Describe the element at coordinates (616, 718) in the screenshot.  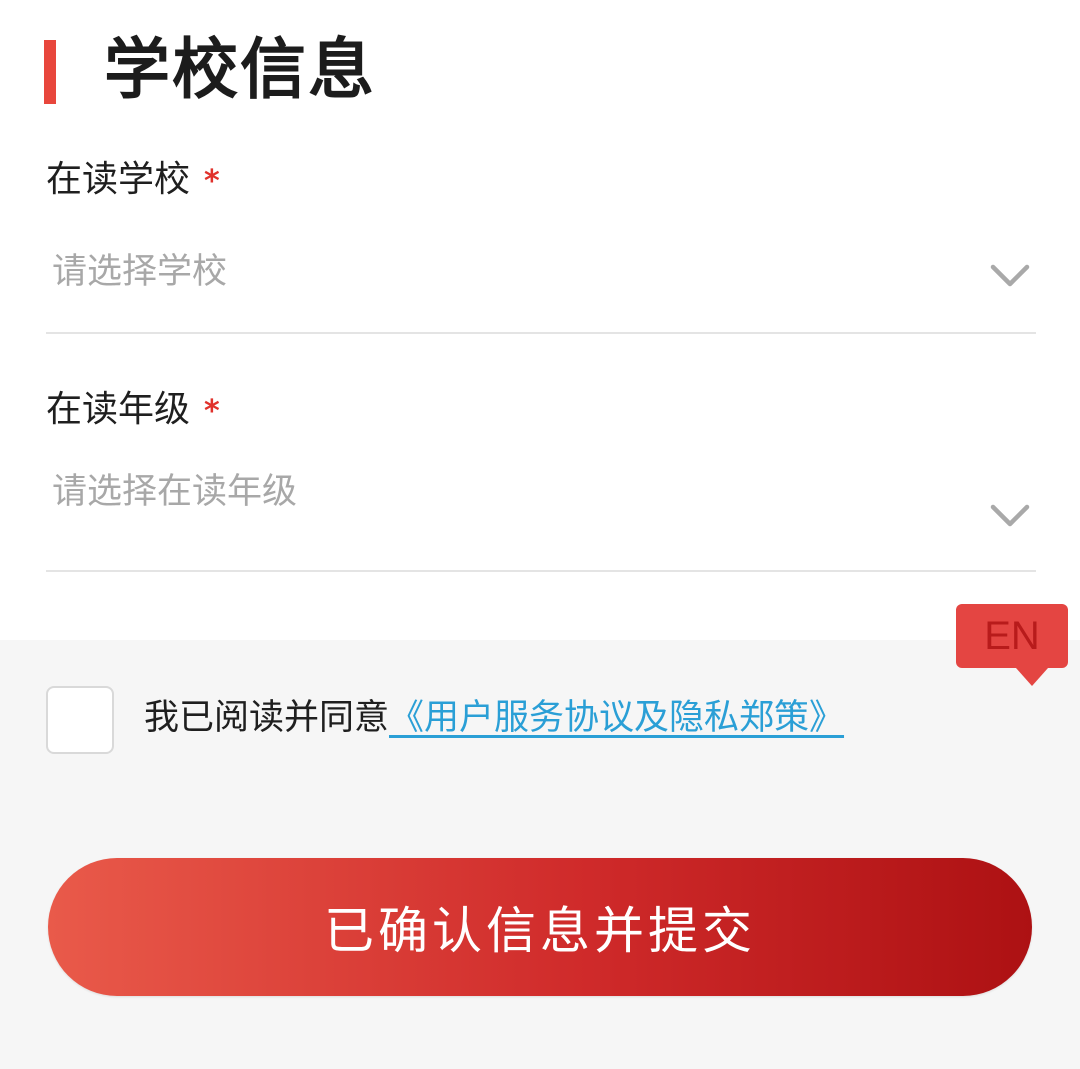
I see `user-agreement-link: 《用户服务协议及隐私郑策》` at that location.